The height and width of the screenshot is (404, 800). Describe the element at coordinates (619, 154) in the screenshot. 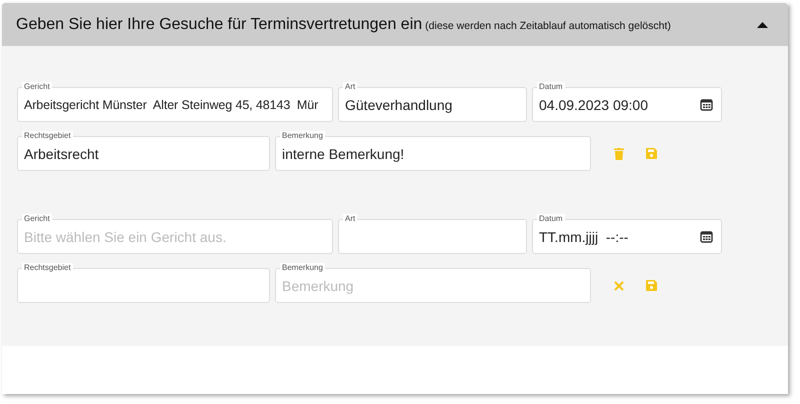

I see `trash-icon` at that location.